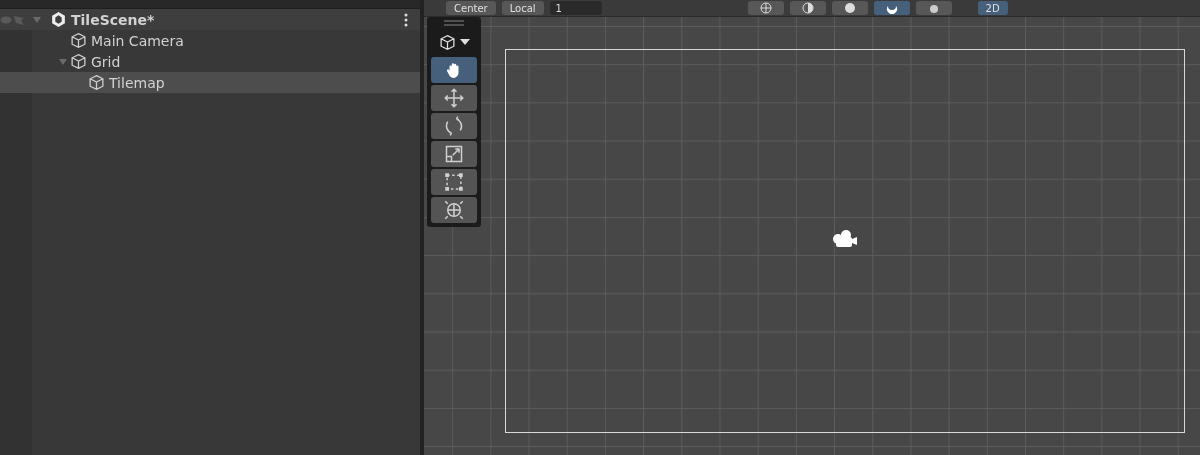 The height and width of the screenshot is (455, 1200). I want to click on sphere-icon, so click(849, 8).